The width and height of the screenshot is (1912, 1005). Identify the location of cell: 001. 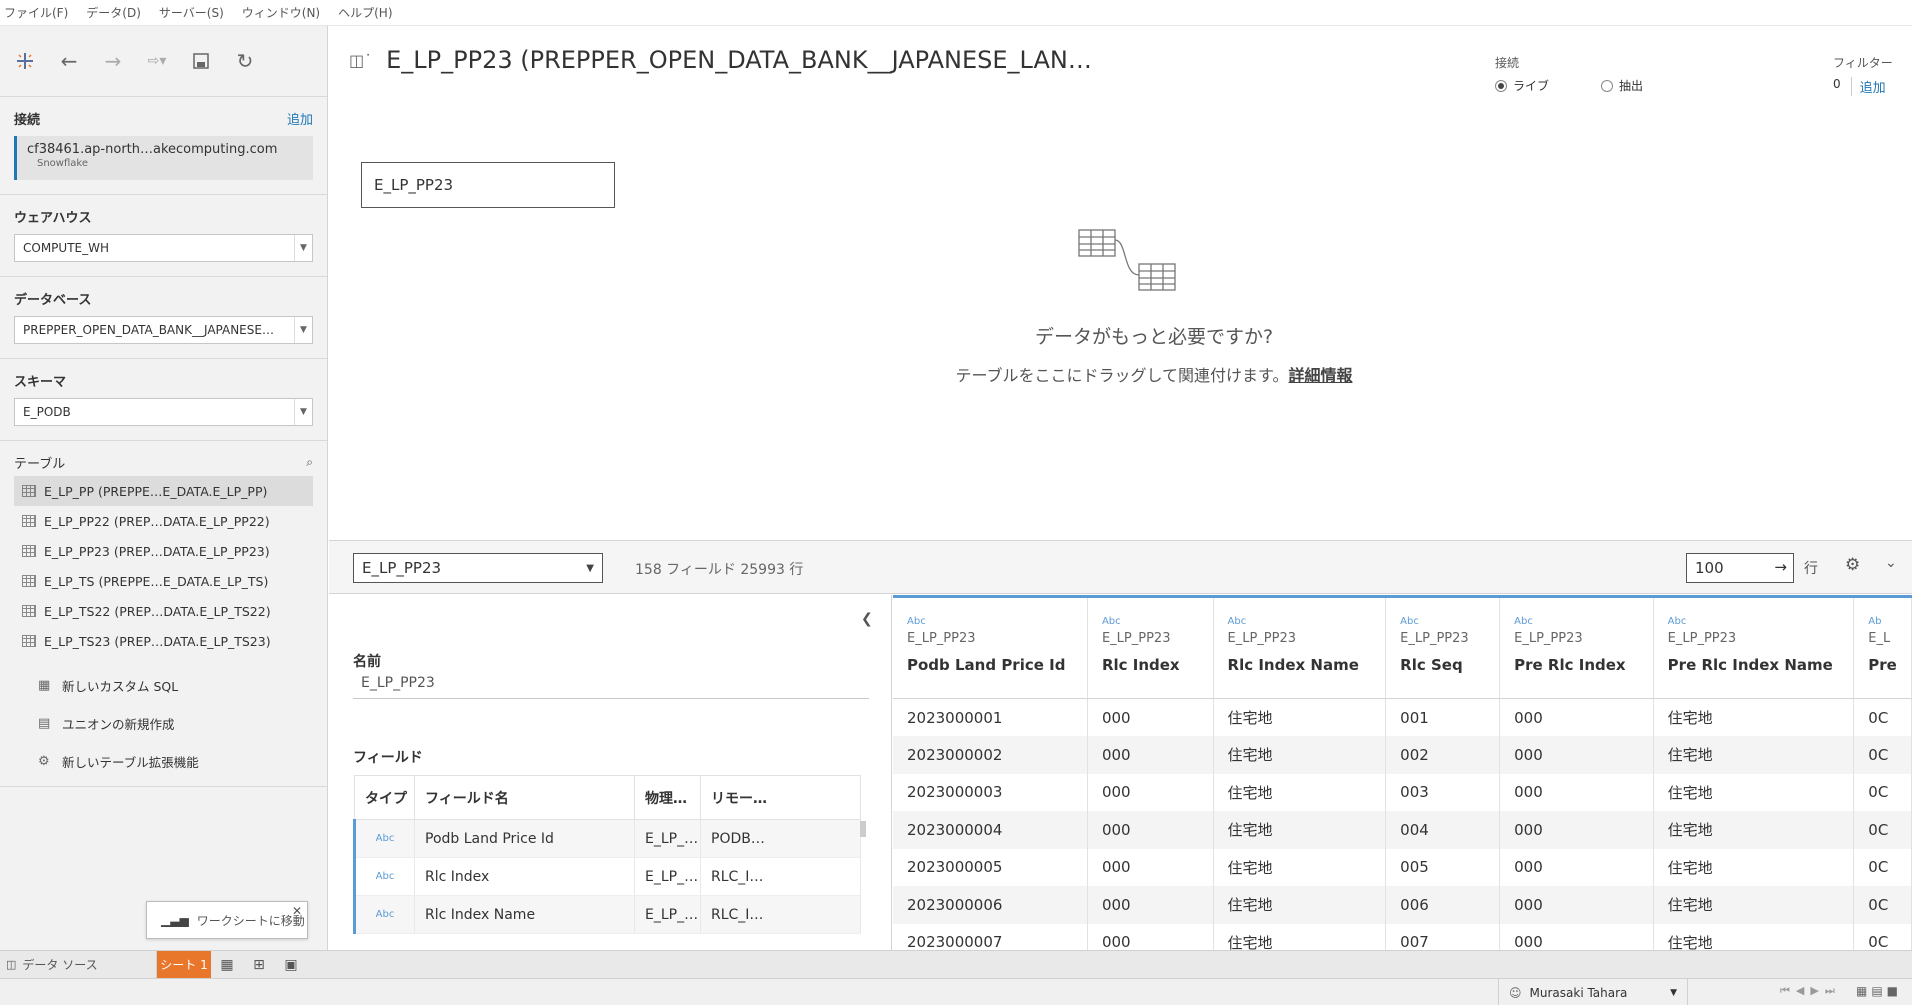
(1443, 717).